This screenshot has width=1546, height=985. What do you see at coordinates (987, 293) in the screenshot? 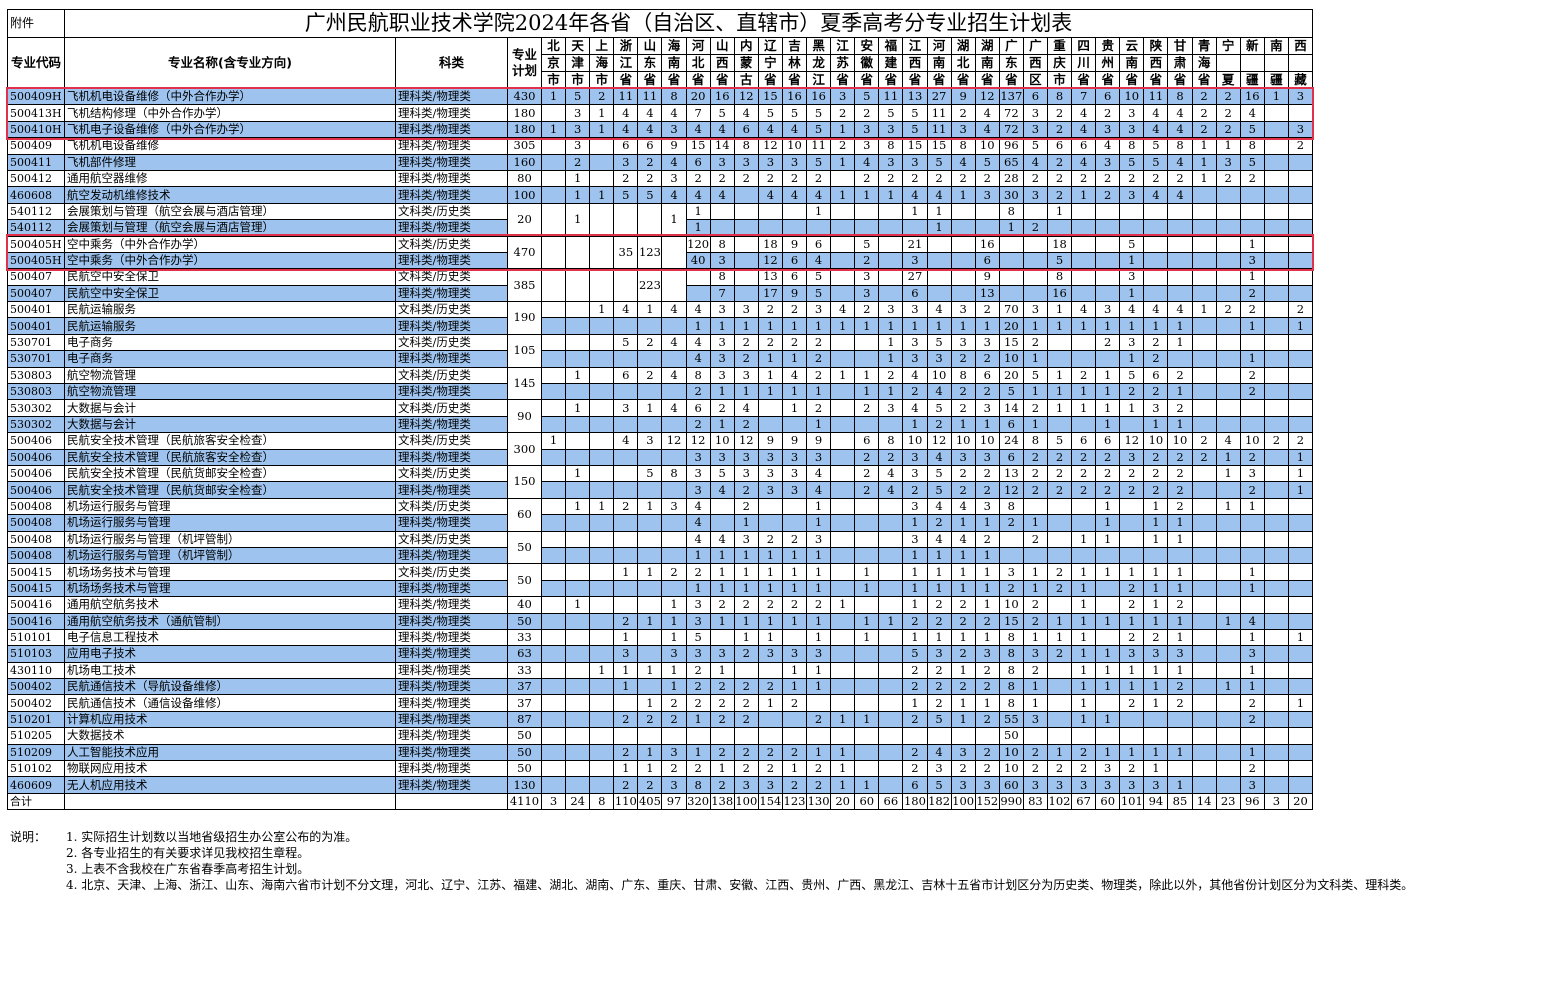
I see `province-count: 13` at bounding box center [987, 293].